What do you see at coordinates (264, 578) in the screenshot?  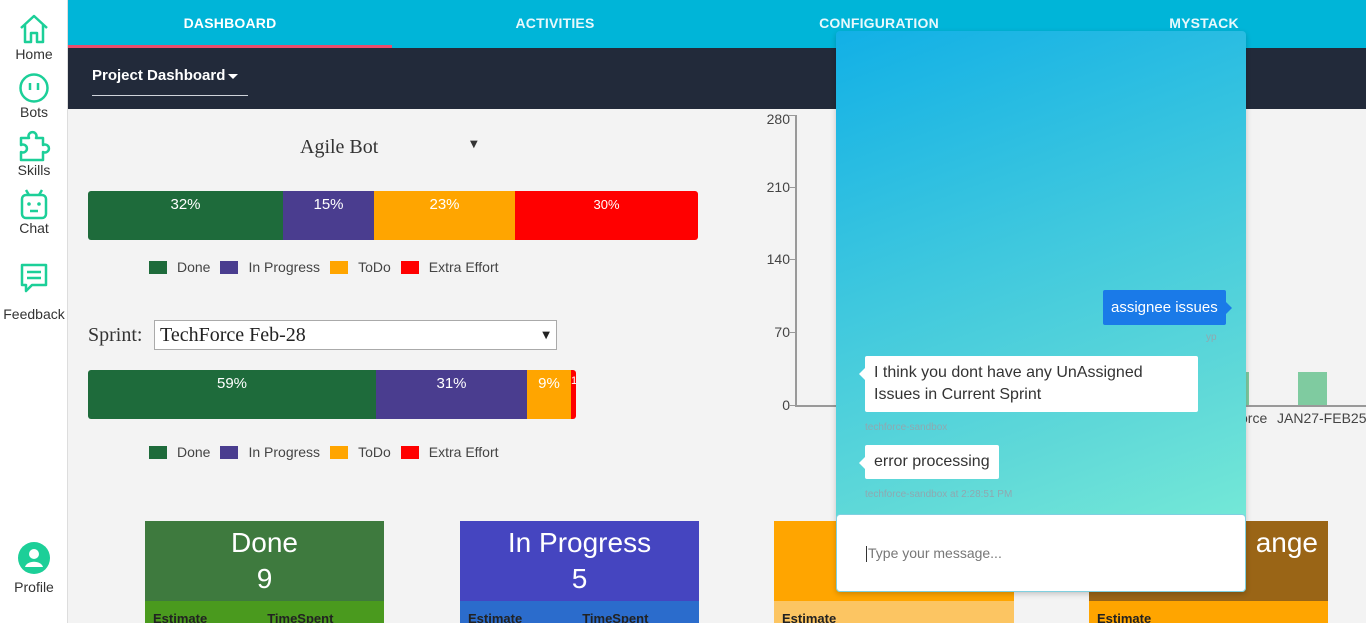 I see `card-count: 9` at bounding box center [264, 578].